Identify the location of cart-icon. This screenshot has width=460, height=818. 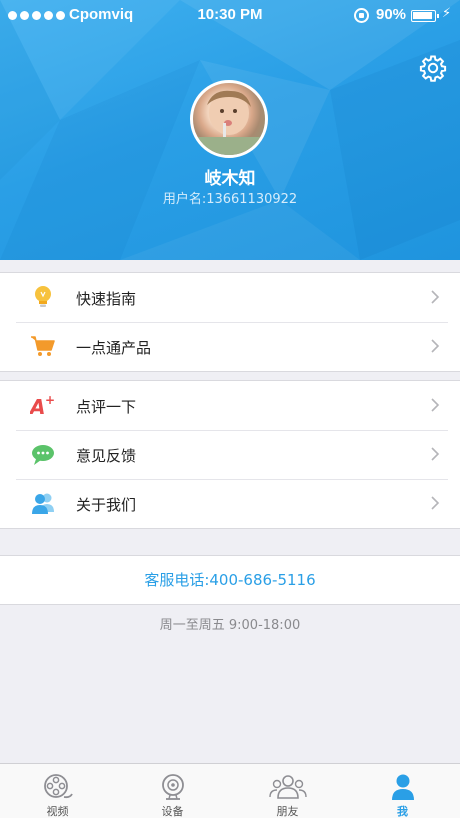
(43, 346).